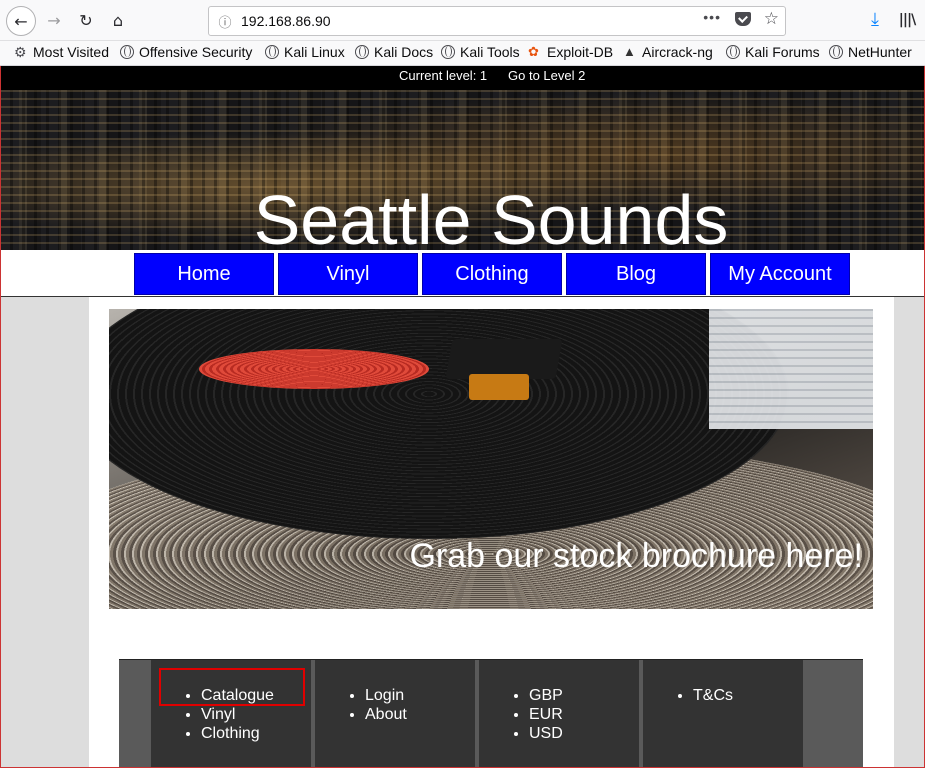 The image size is (925, 768). Describe the element at coordinates (677, 52) in the screenshot. I see `bookmark-label: Aircrack-ng` at that location.